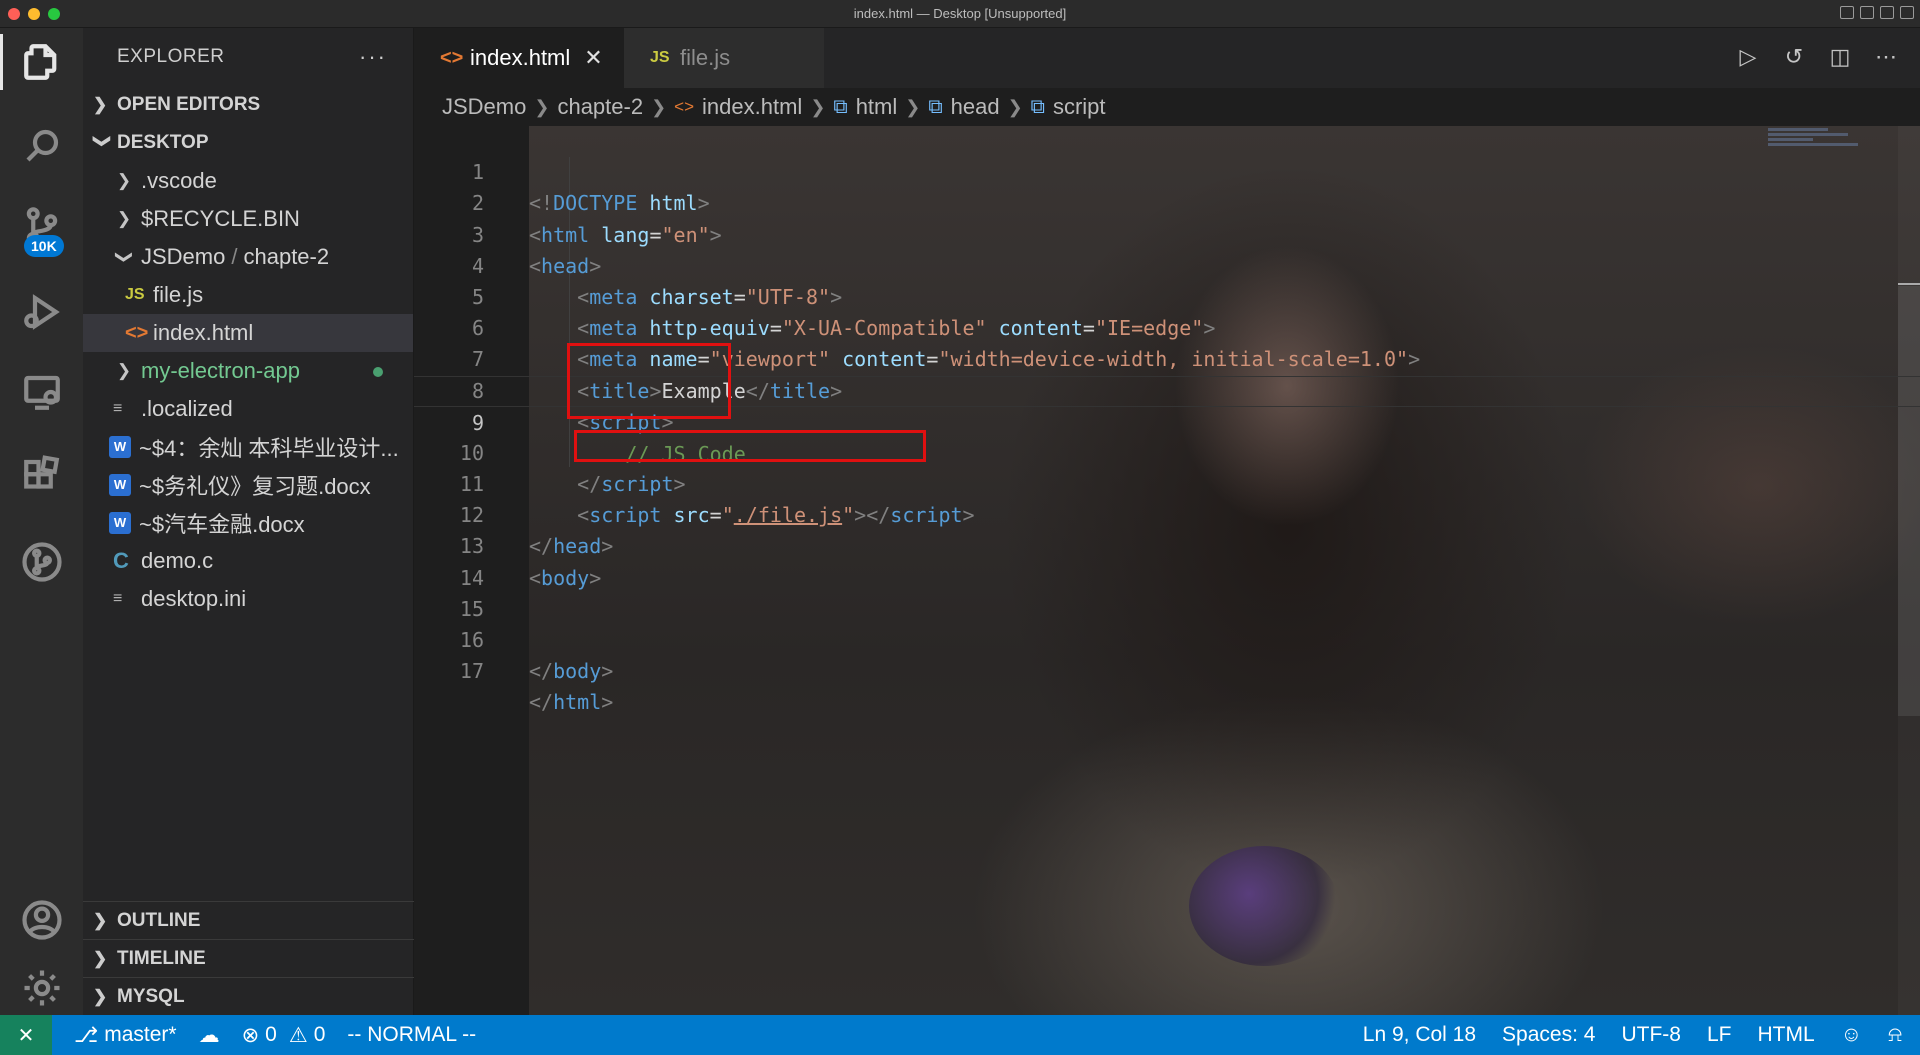 The width and height of the screenshot is (1920, 1055). I want to click on tree-folder-recycle-bin: ❯ $RECYCLE.BIN, so click(248, 219).